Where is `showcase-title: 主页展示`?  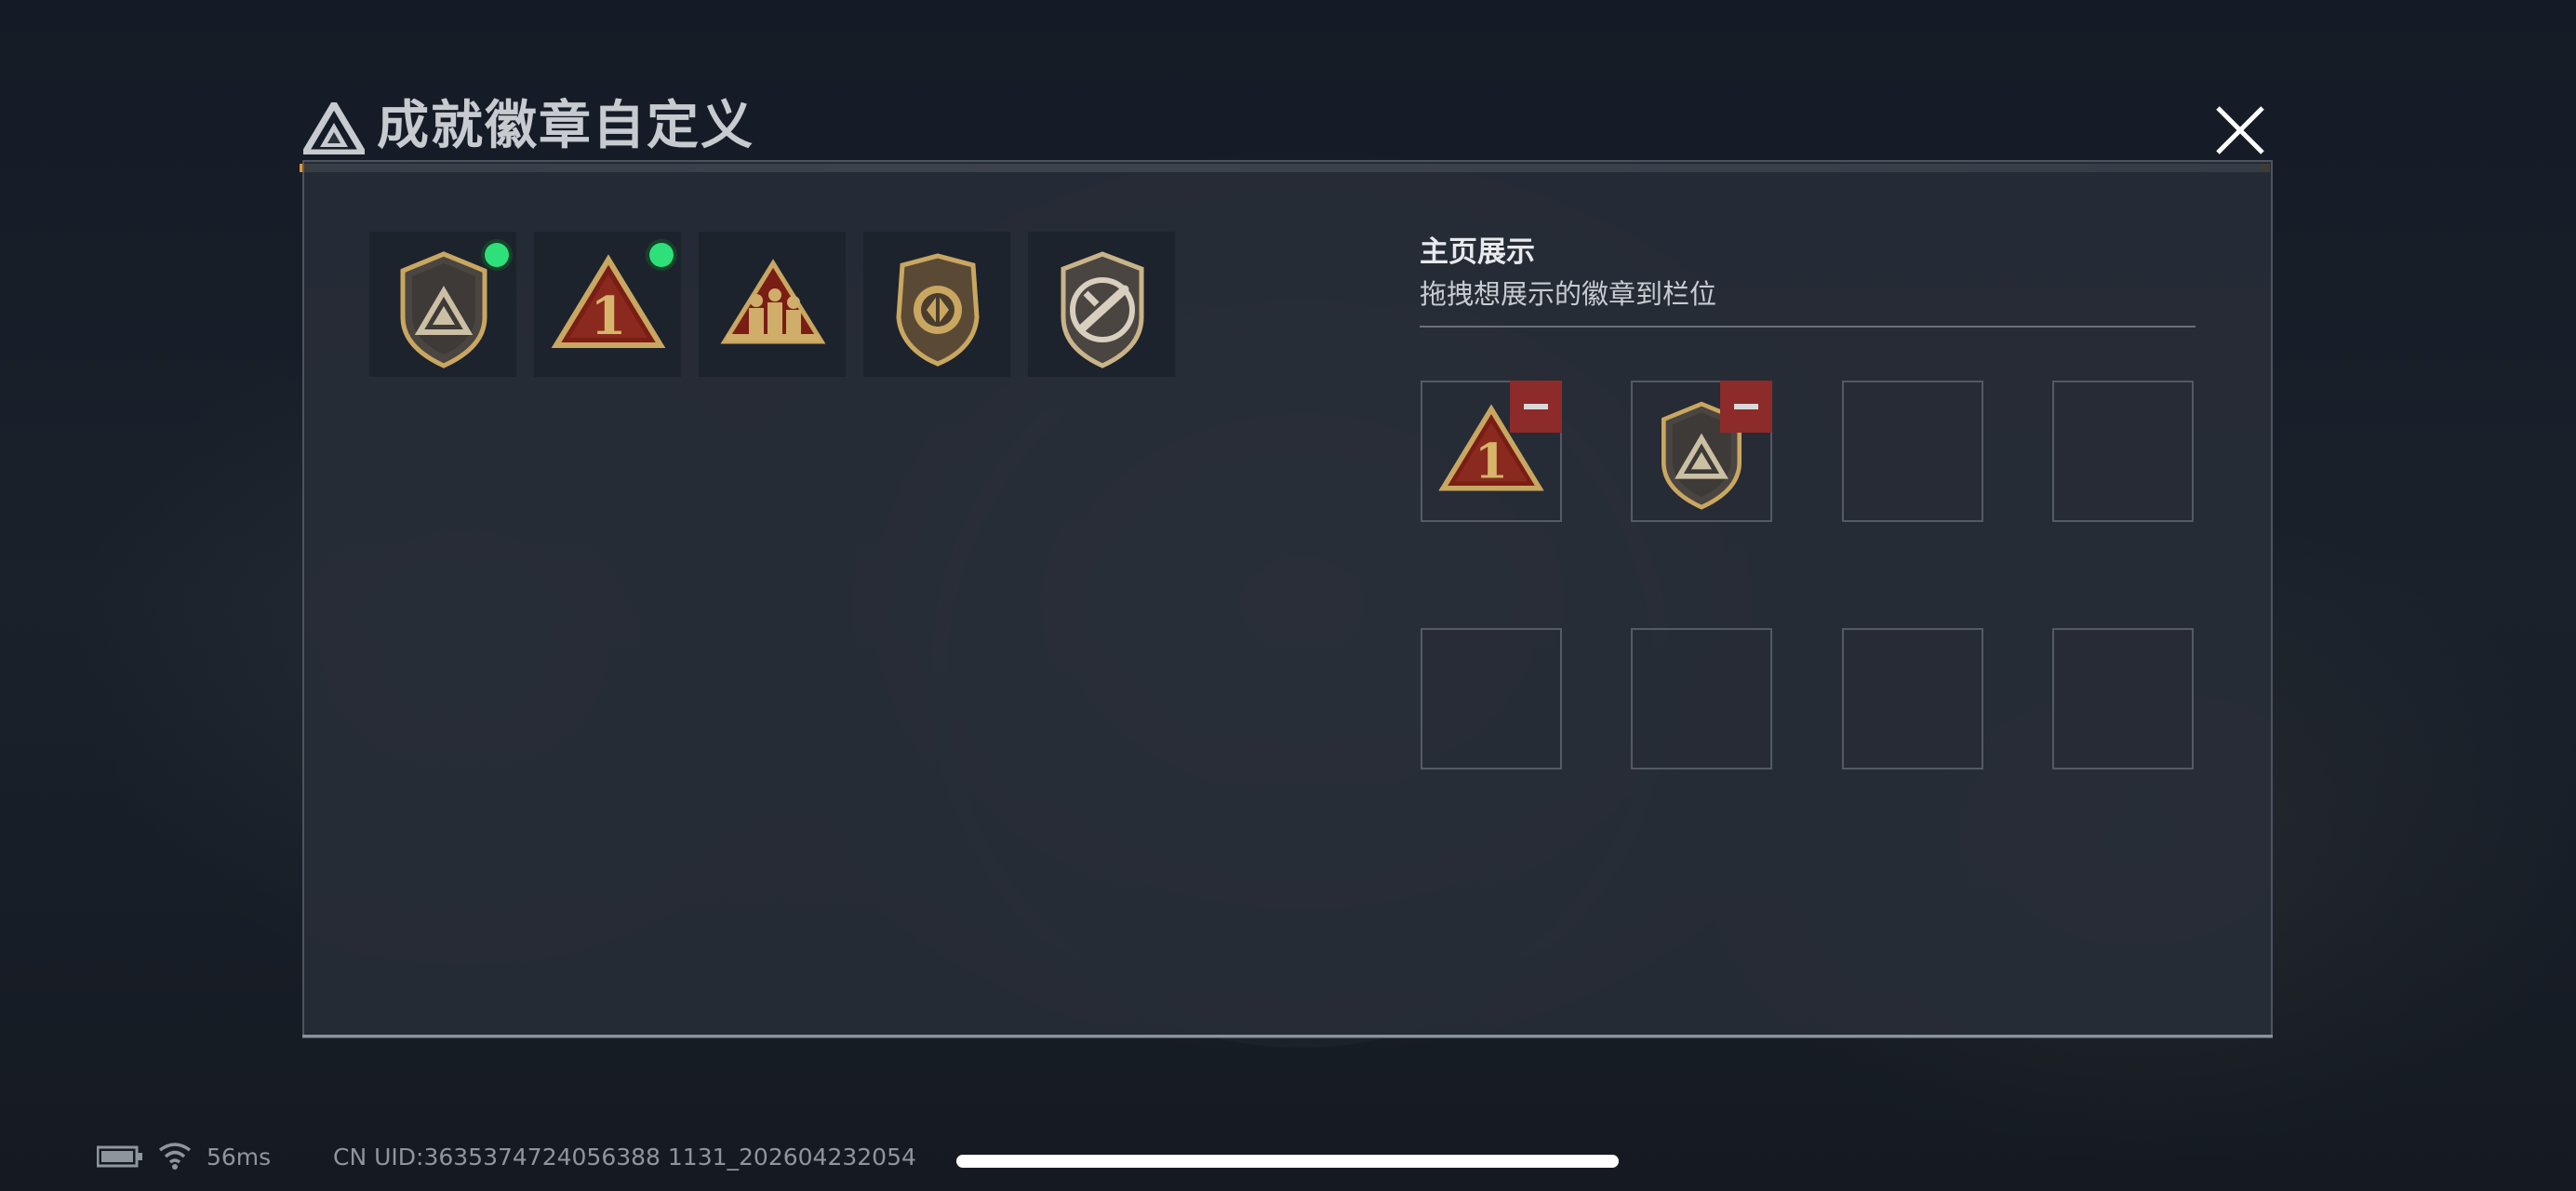
showcase-title: 主页展示 is located at coordinates (1477, 252).